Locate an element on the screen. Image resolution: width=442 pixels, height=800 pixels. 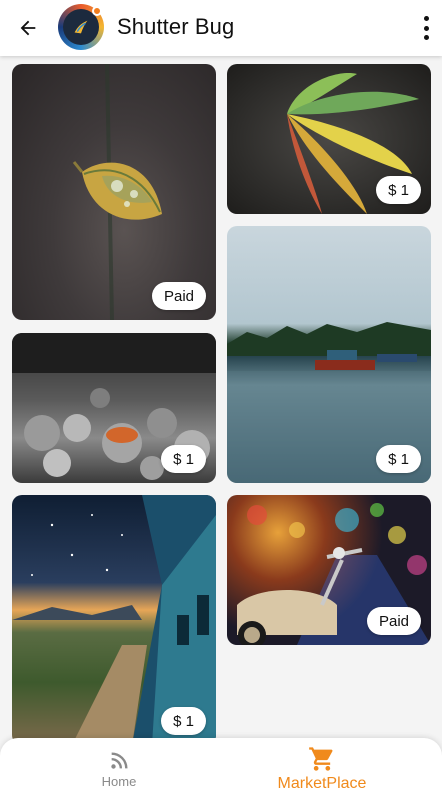
top-app-bar: Shutter Bug is located at coordinates (221, 28).